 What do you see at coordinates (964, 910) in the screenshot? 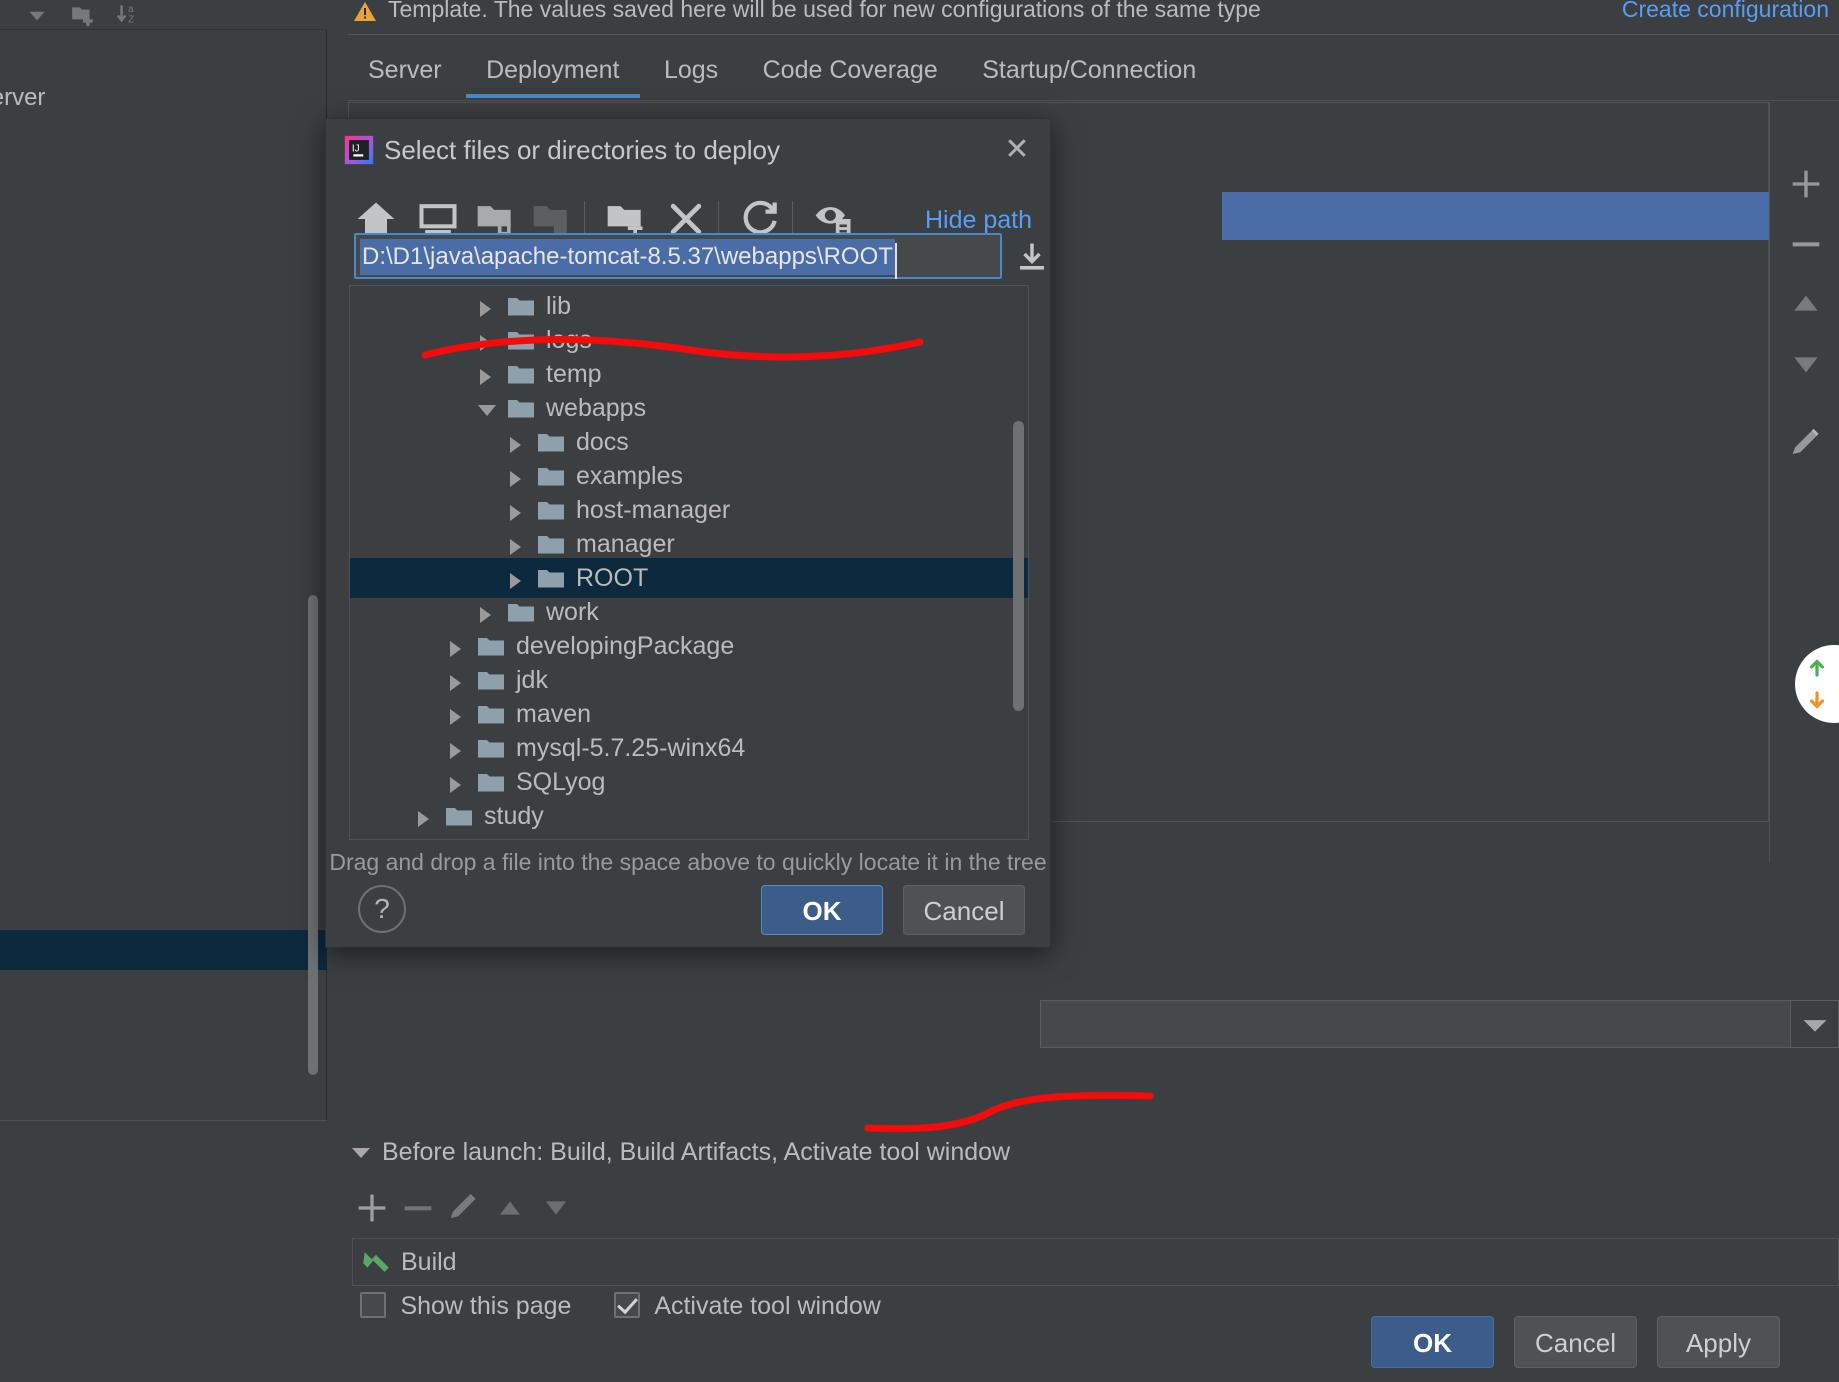
I see `dialog-cancel-button: Cancel` at bounding box center [964, 910].